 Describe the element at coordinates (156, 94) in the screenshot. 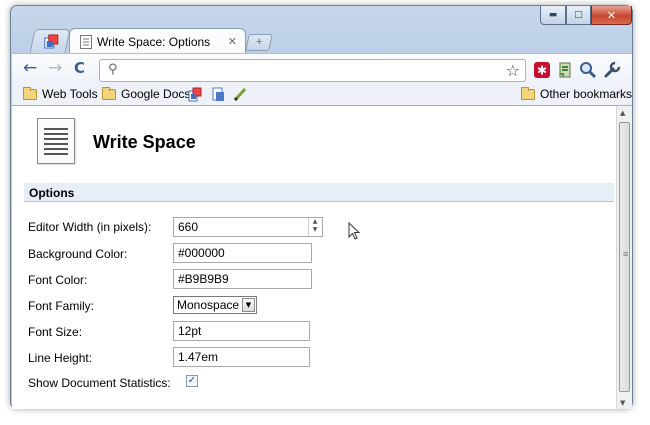

I see `bookmark-label: Google Docs` at that location.